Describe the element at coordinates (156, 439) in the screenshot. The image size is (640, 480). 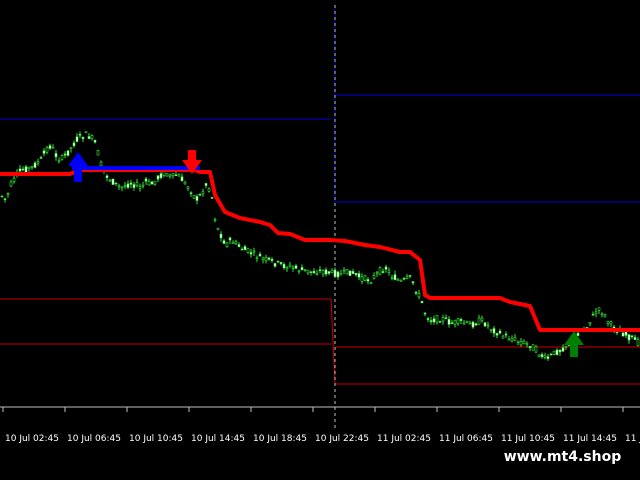
I see `time-tick-label: 10 Jul 10:45` at that location.